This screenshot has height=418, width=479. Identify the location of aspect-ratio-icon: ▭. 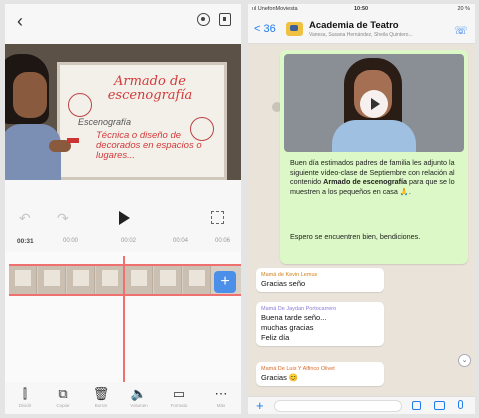
(179, 393).